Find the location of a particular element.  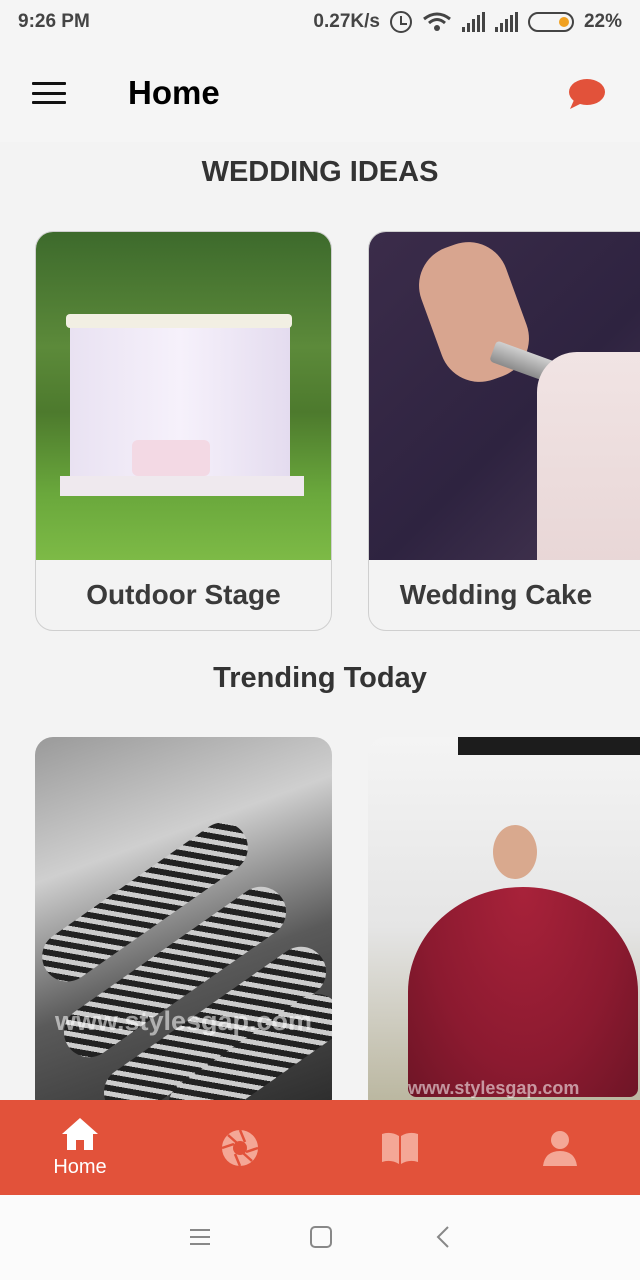

system-nav is located at coordinates (320, 1237).